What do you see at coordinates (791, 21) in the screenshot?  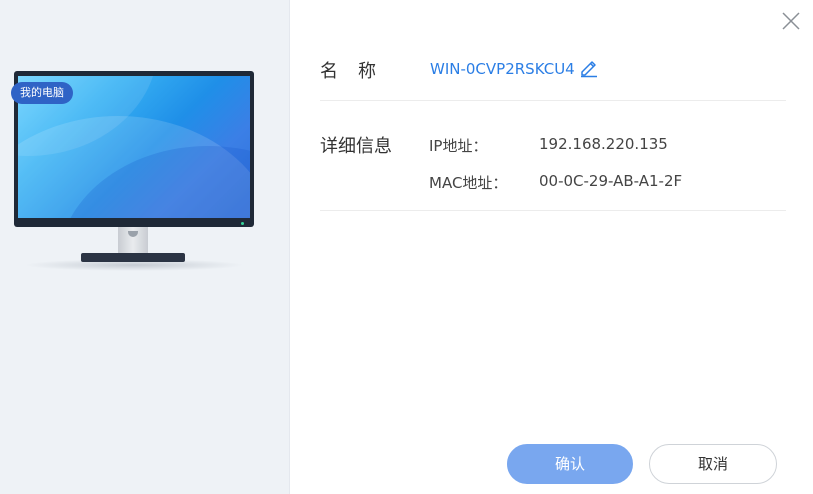 I see `close-icon` at bounding box center [791, 21].